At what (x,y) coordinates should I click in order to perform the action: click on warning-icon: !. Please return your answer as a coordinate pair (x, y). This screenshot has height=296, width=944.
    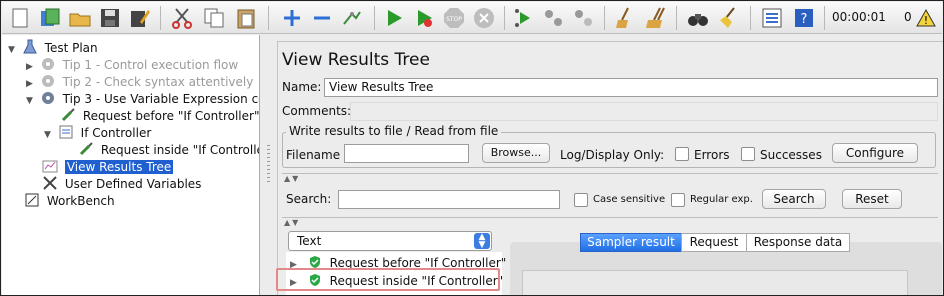
    Looking at the image, I should click on (926, 18).